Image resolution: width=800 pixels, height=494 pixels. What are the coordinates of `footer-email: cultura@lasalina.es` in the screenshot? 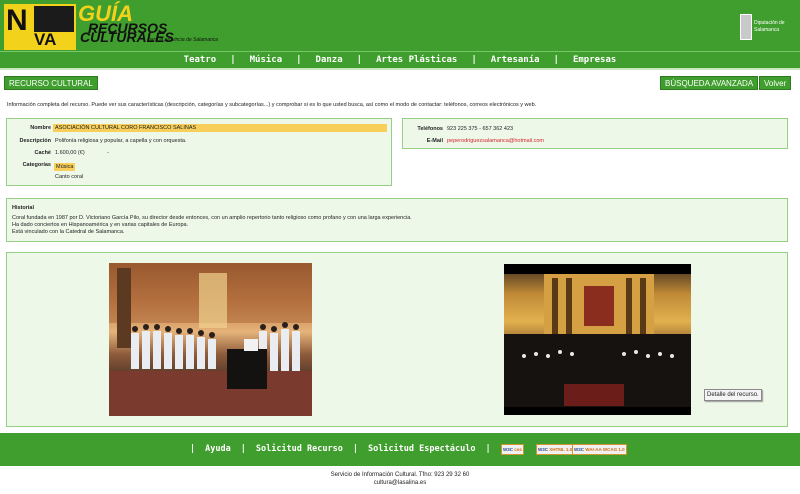 It's located at (400, 483).